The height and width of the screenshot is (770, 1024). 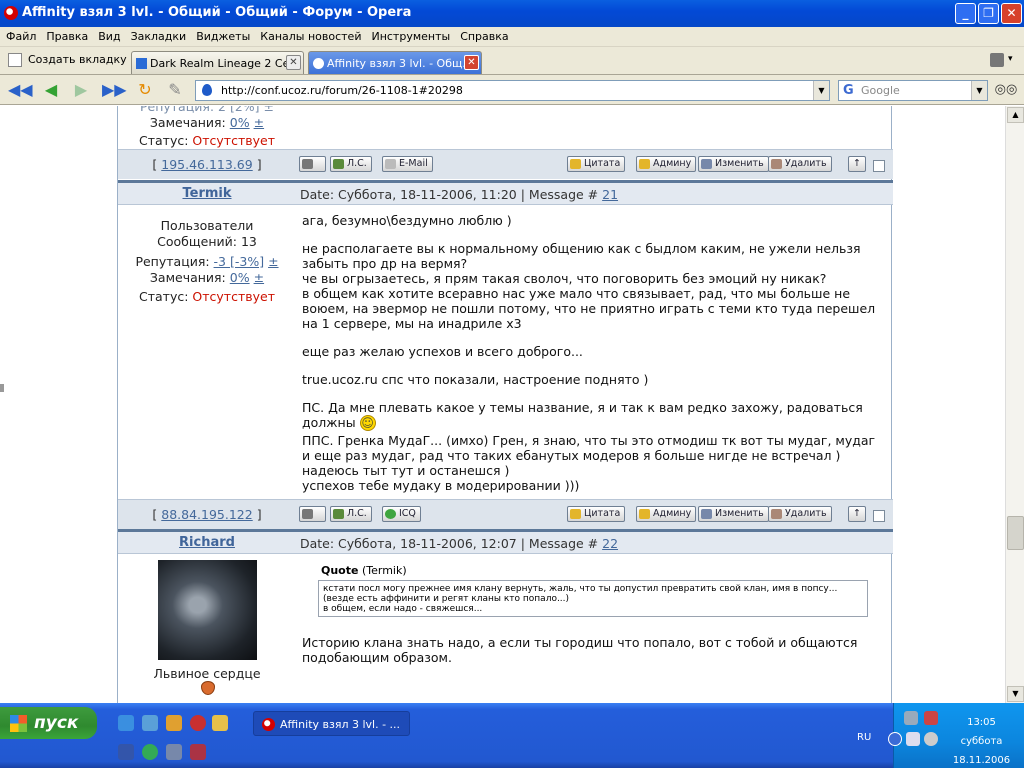 What do you see at coordinates (407, 164) in the screenshot?
I see `email-button: E-Mail` at bounding box center [407, 164].